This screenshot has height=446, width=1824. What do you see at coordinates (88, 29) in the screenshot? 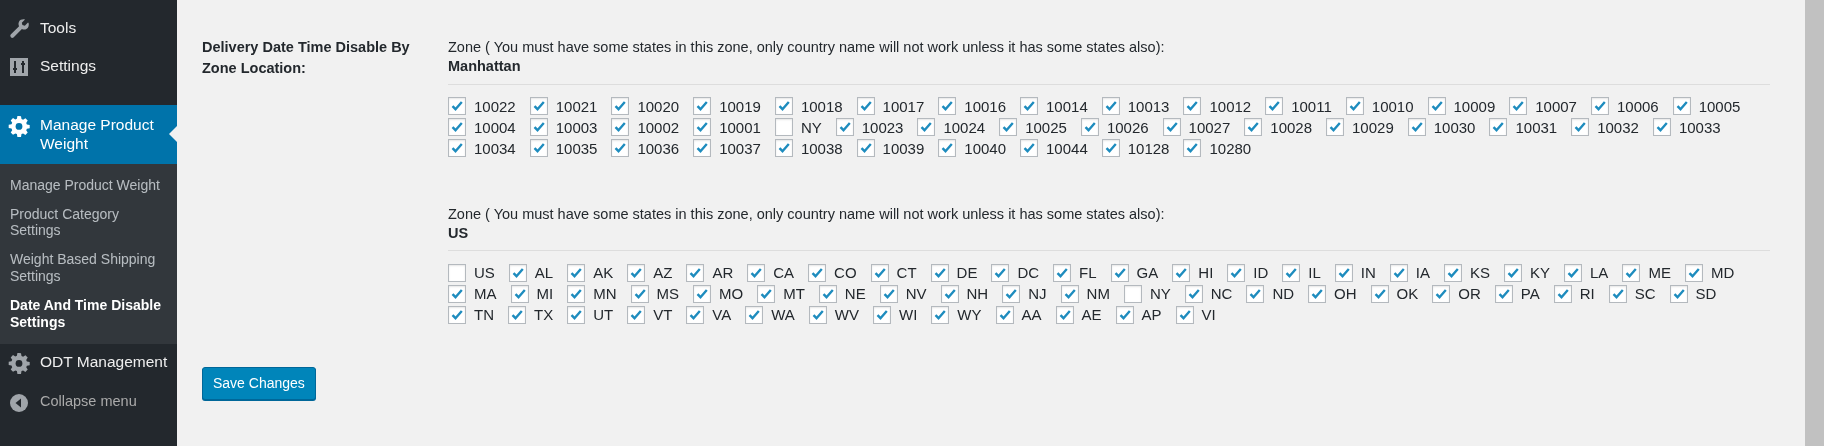
I see `menu-item: Tools` at bounding box center [88, 29].